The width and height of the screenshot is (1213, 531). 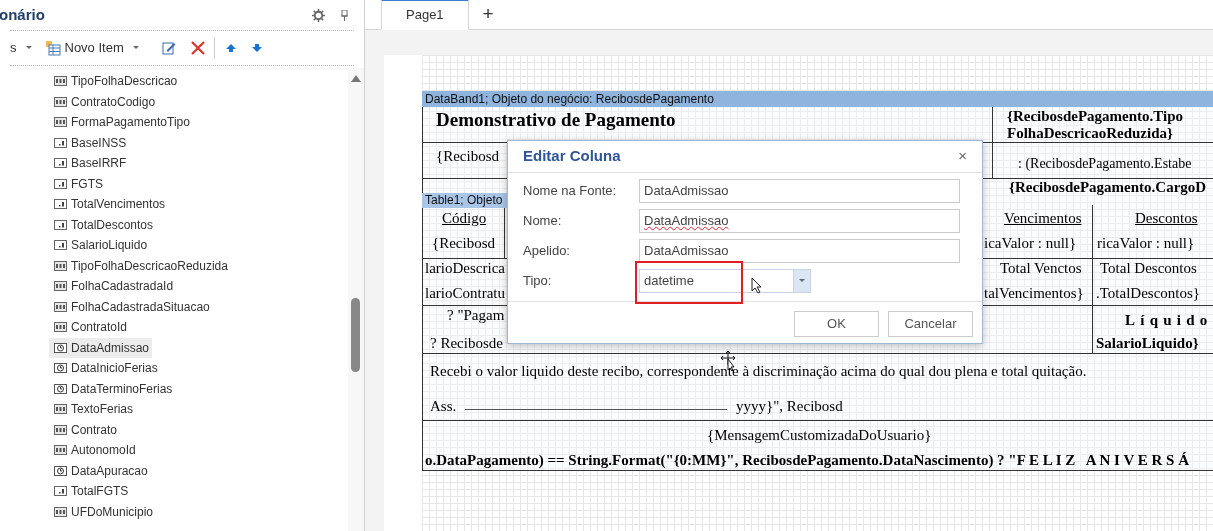 I want to click on field-list-item: TotalFGTS, so click(x=90, y=491).